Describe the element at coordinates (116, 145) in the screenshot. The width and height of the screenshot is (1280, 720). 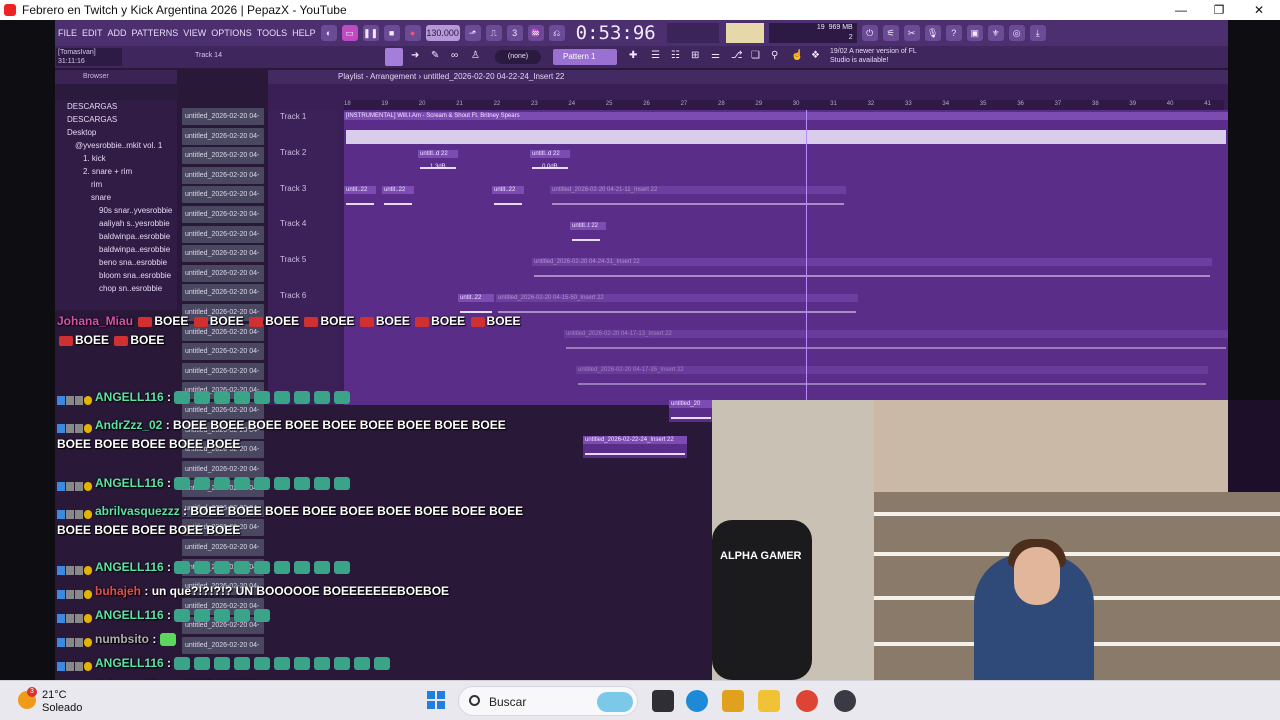
I see `browser-item: @yvesrobbie..mkit vol. 1` at that location.